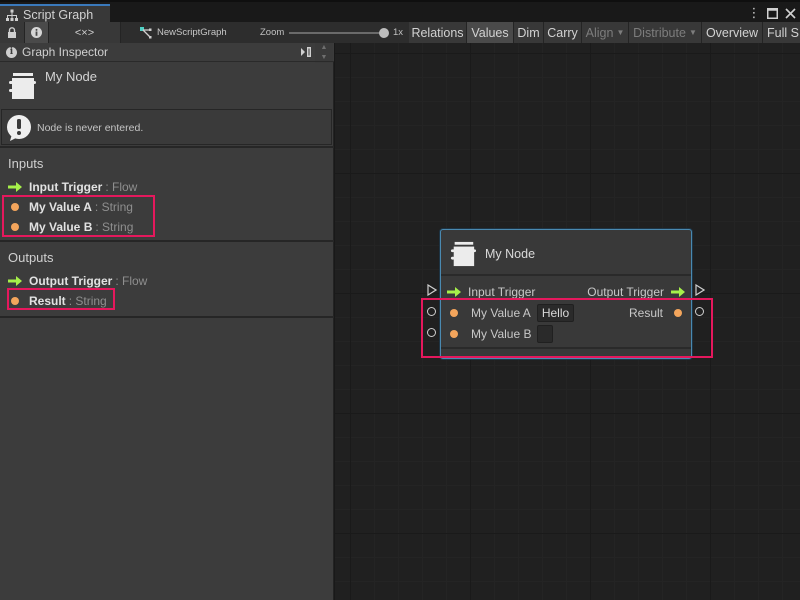 The image size is (800, 600). Describe the element at coordinates (400, 12) in the screenshot. I see `title-bar: Script Graph ⋮` at that location.